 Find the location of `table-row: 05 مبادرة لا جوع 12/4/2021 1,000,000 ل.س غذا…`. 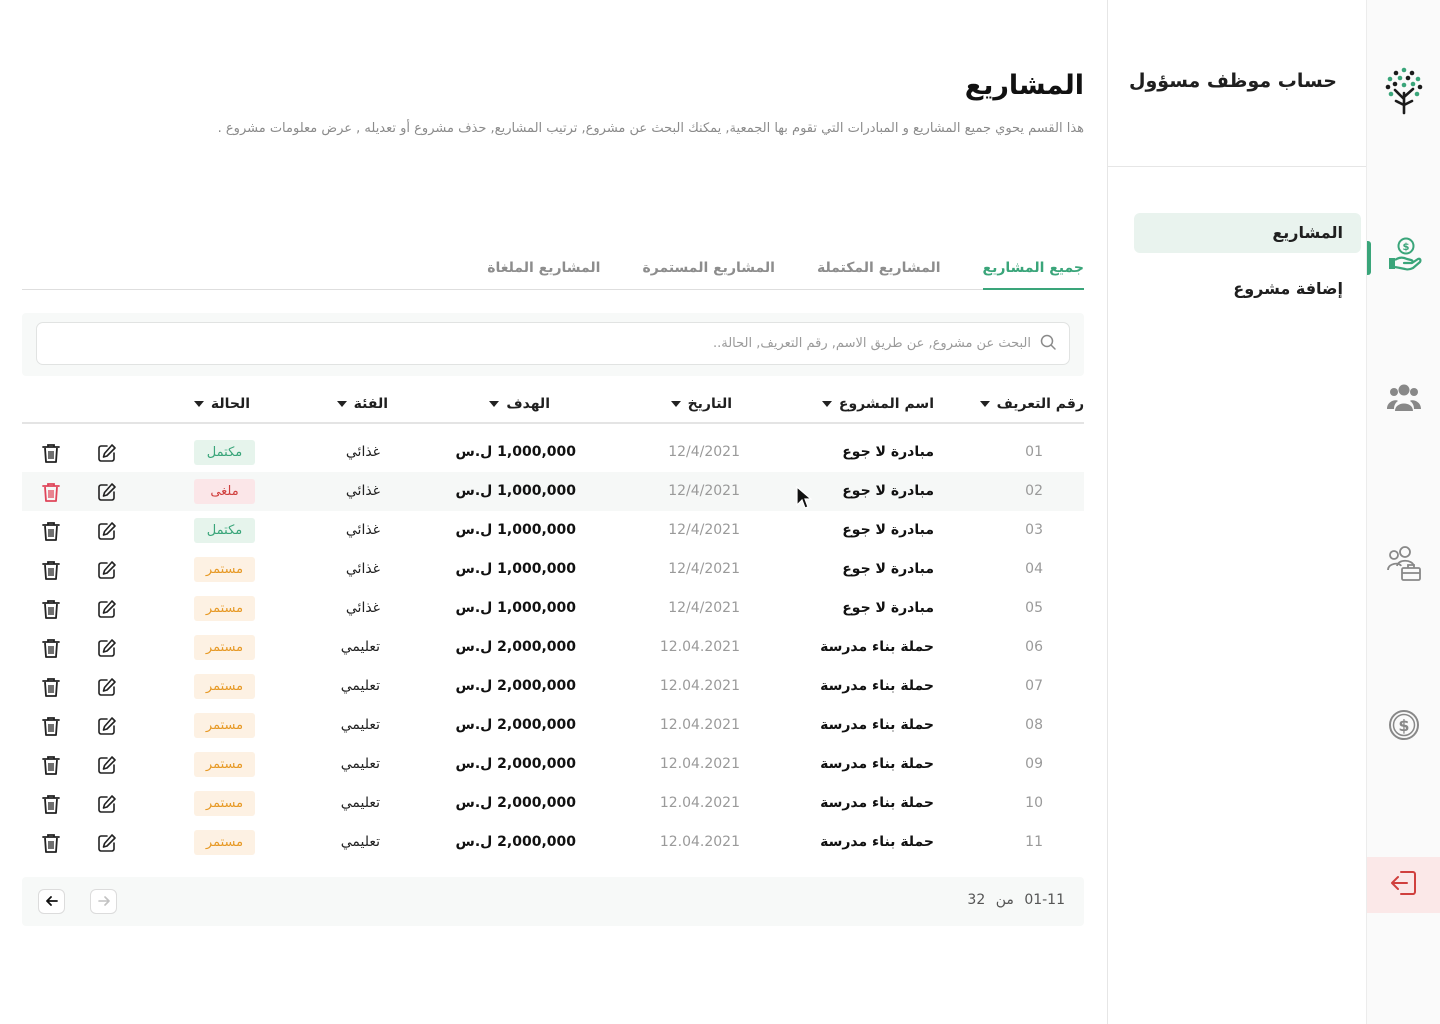

table-row: 05 مبادرة لا جوع 12/4/2021 1,000,000 ل.س غذا… is located at coordinates (553, 608).